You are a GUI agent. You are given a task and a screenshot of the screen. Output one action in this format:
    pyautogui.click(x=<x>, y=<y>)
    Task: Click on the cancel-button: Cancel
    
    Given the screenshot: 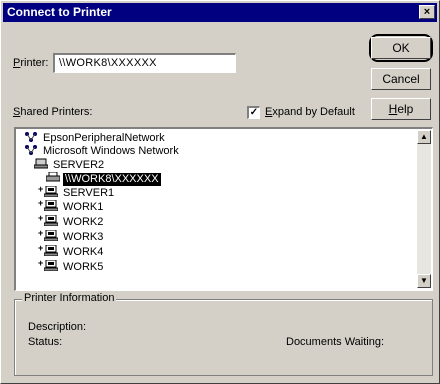 What is the action you would take?
    pyautogui.click(x=401, y=79)
    